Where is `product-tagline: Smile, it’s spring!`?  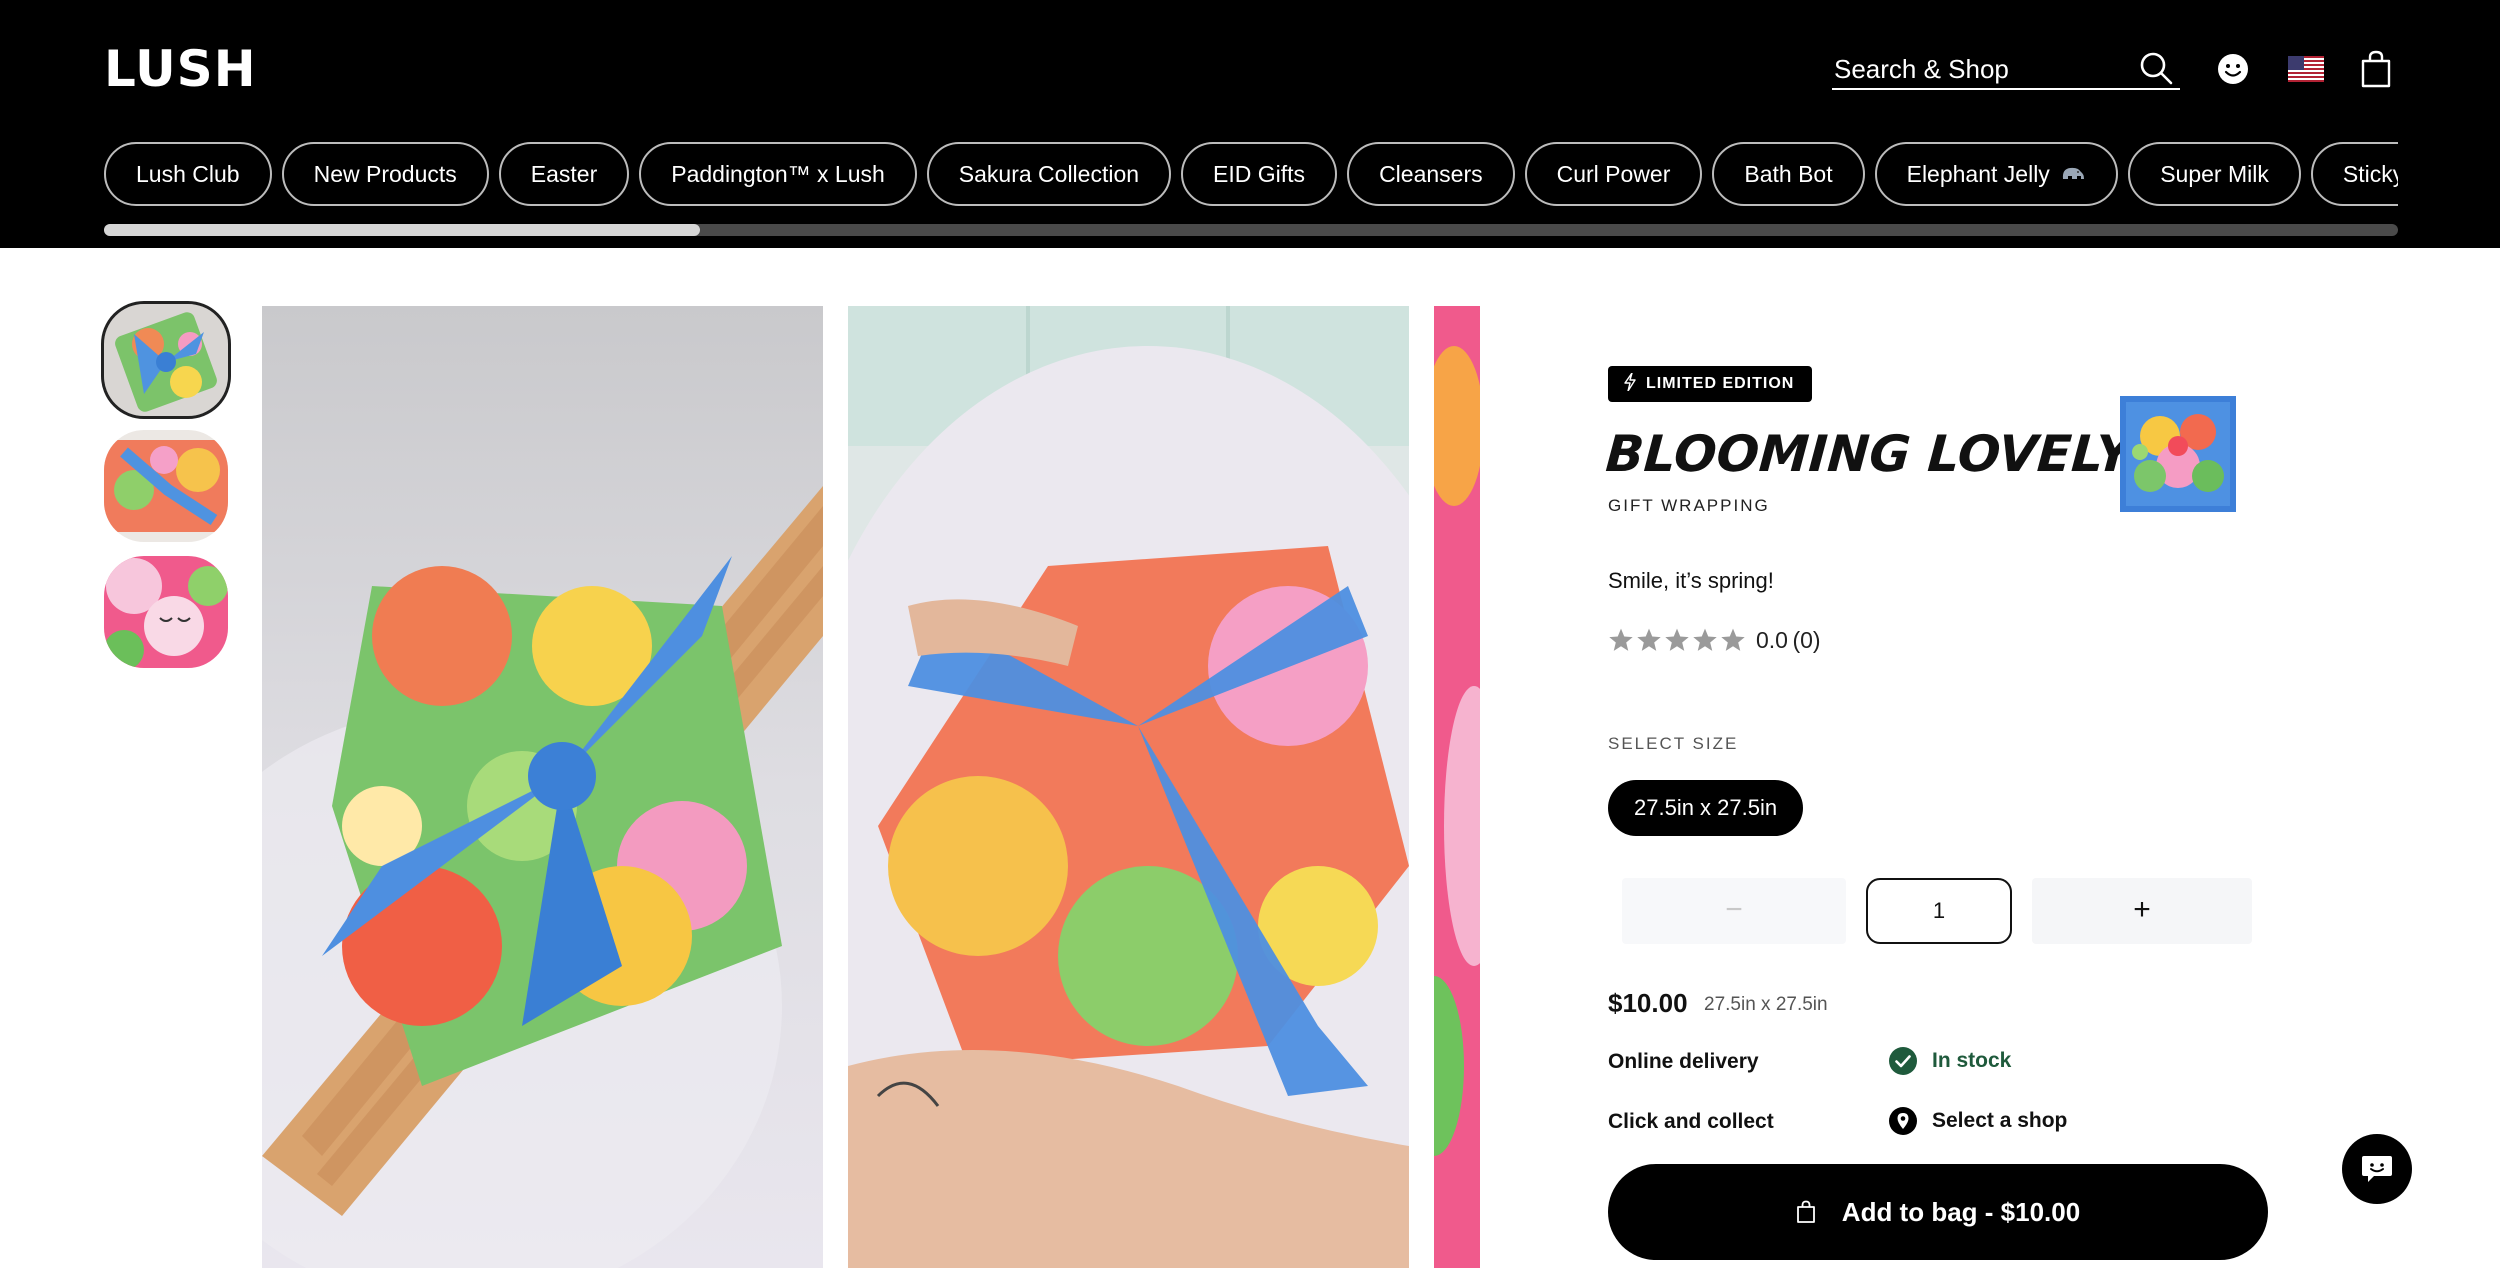
product-tagline: Smile, it’s spring! is located at coordinates (1691, 580).